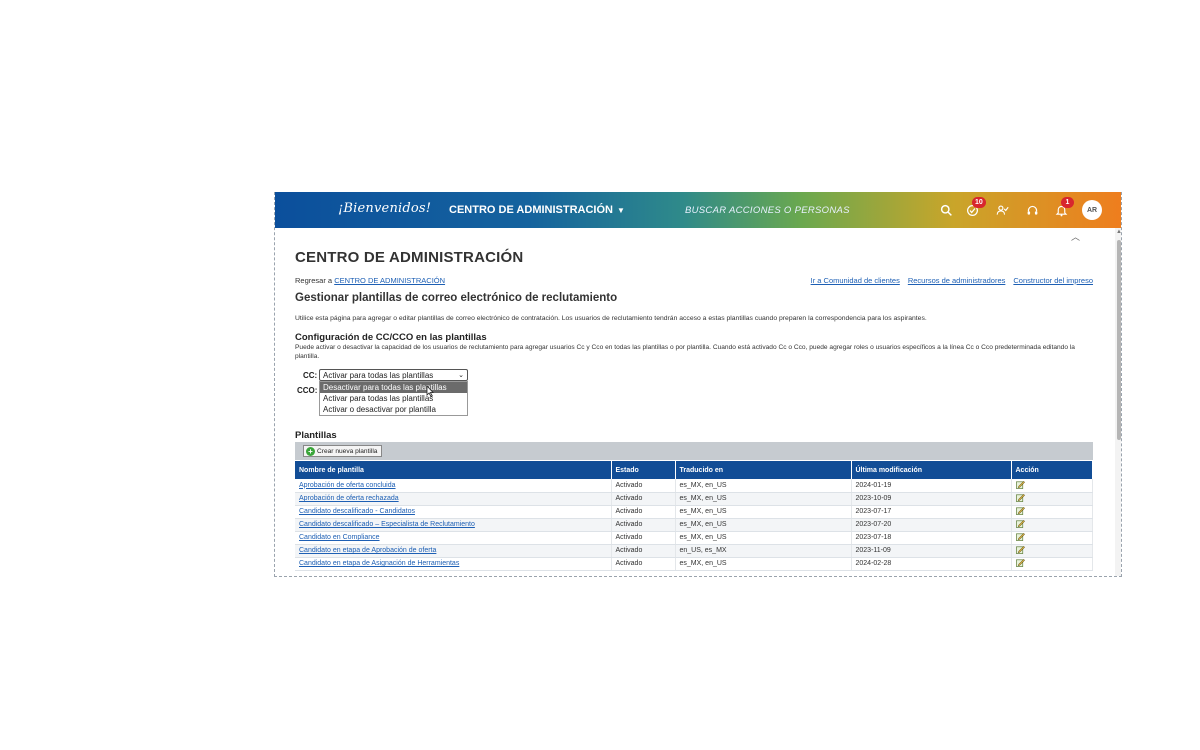 The image size is (1200, 750). What do you see at coordinates (873, 498) in the screenshot?
I see `template-modified-date: 2023-10-09` at bounding box center [873, 498].